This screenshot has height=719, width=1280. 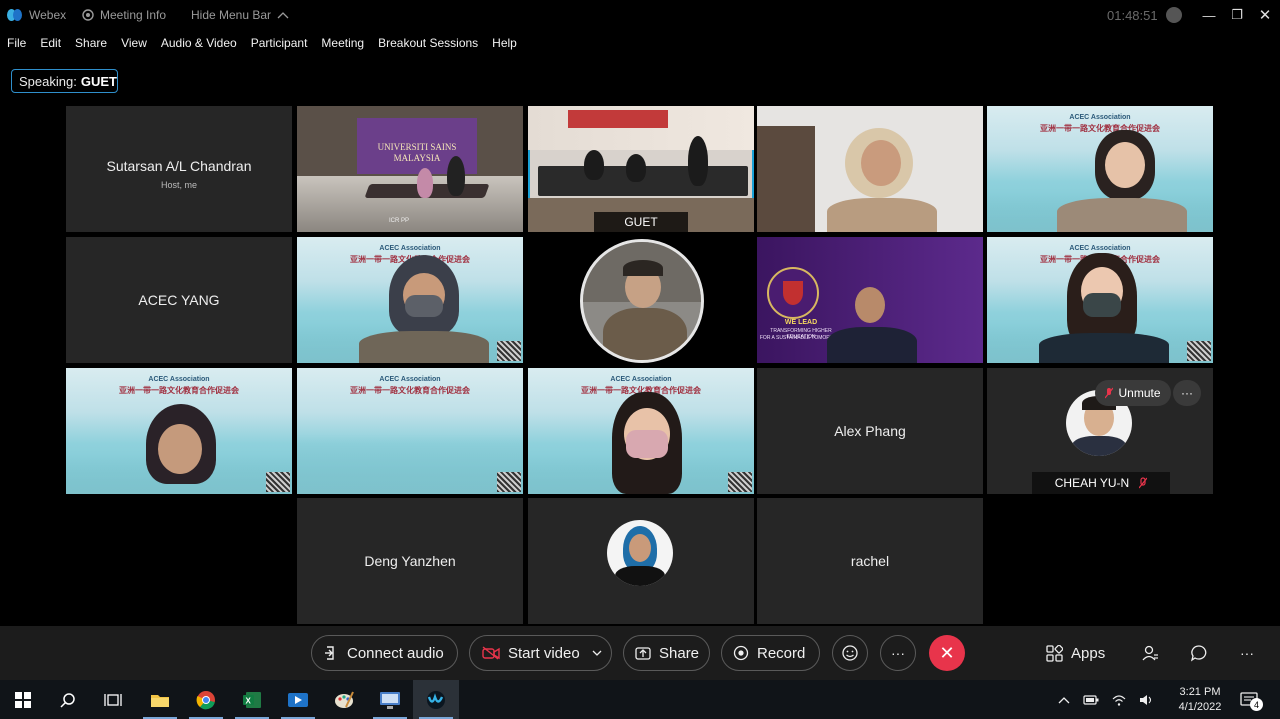 I want to click on participant-tile-rachel: rachel, so click(x=870, y=561).